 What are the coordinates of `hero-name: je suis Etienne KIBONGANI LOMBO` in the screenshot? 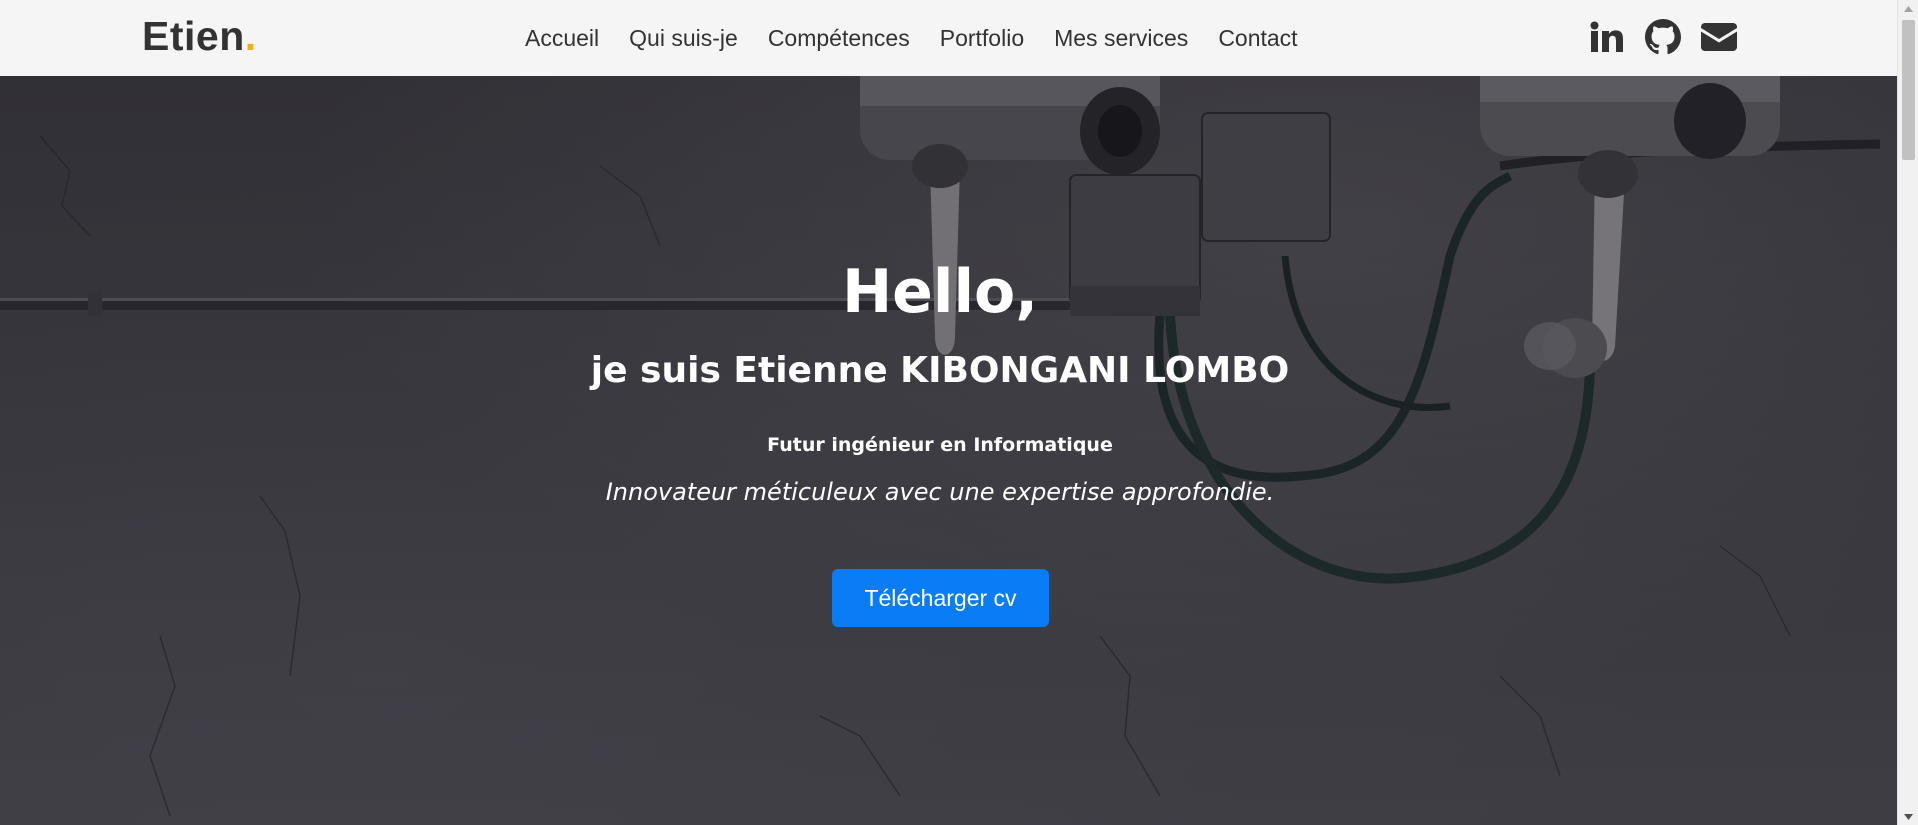 It's located at (940, 370).